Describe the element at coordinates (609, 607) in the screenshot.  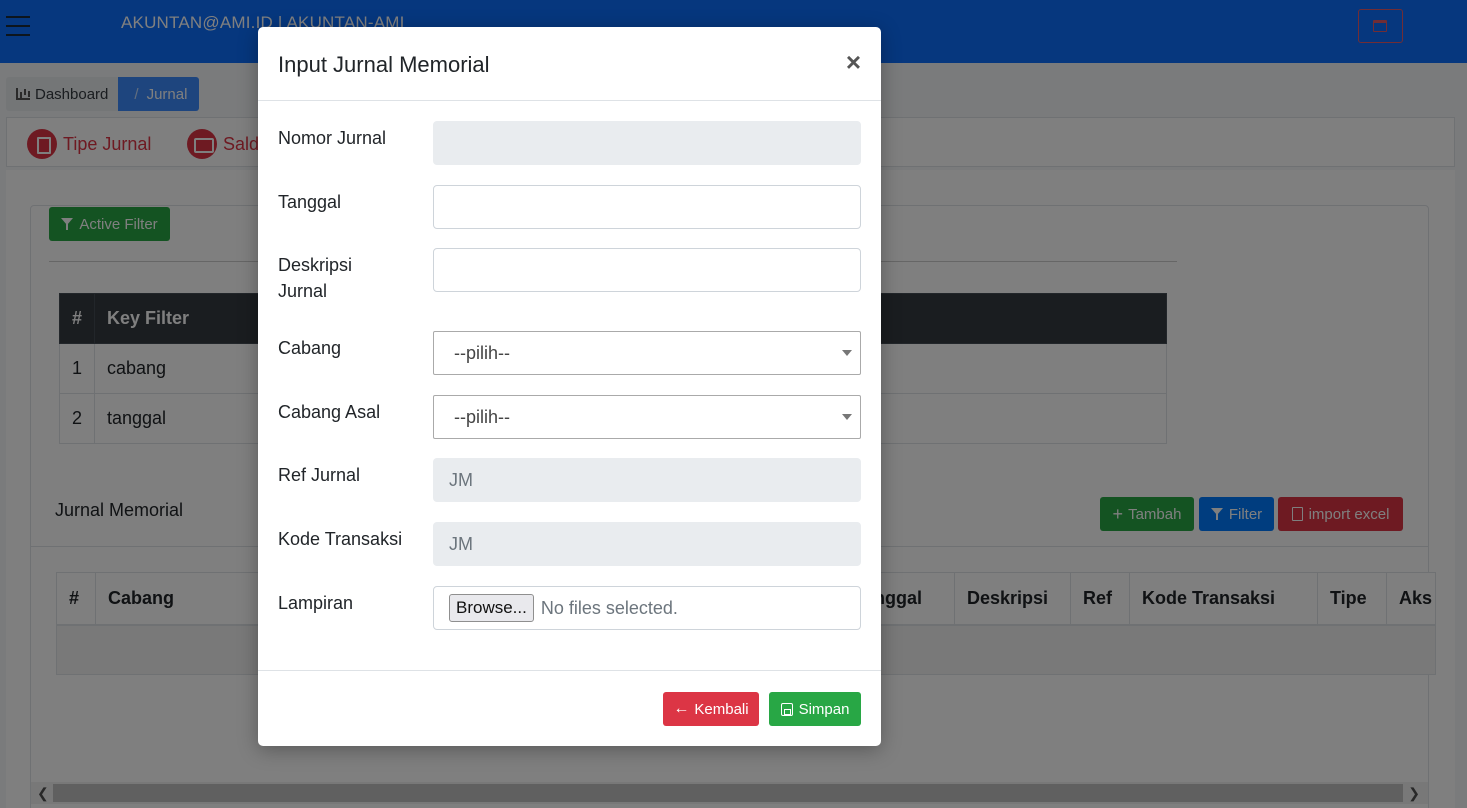
I see `file-status: No files selected.` at that location.